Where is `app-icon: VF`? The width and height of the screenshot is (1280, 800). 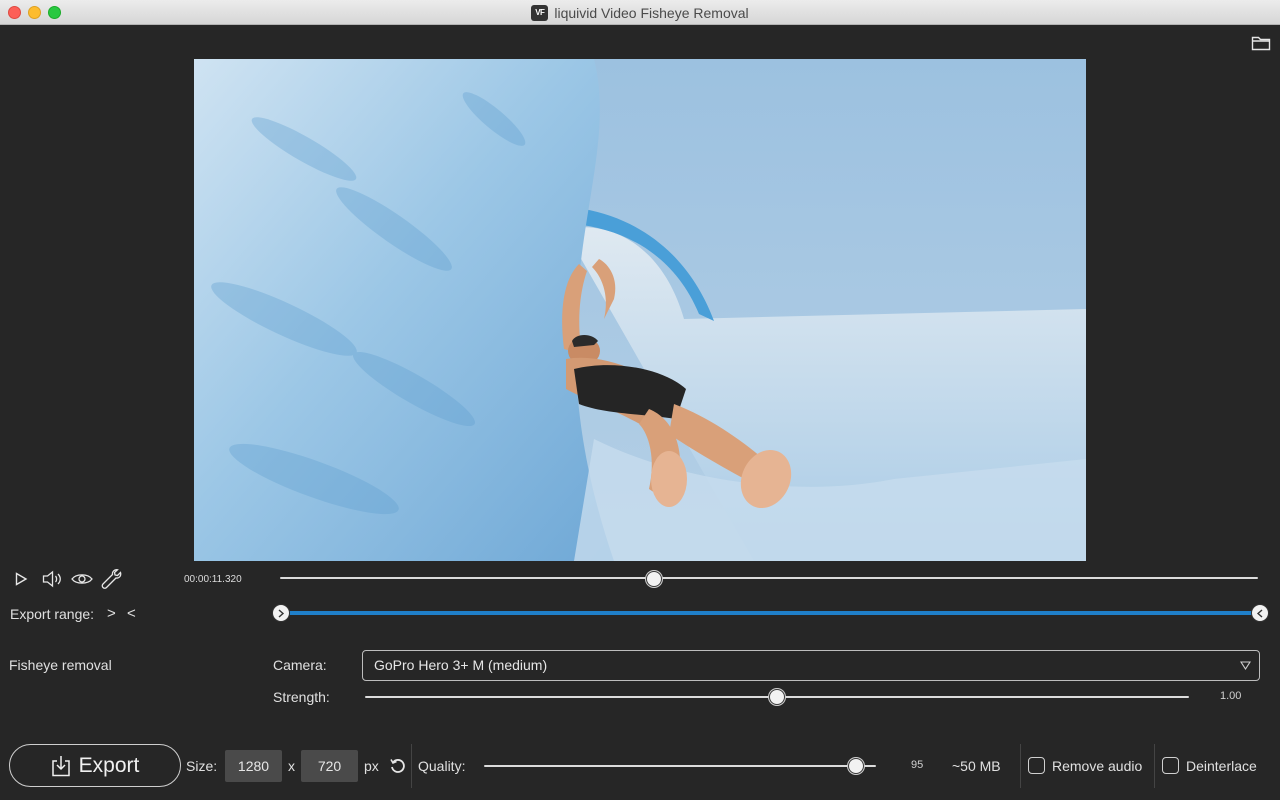
app-icon: VF is located at coordinates (540, 12).